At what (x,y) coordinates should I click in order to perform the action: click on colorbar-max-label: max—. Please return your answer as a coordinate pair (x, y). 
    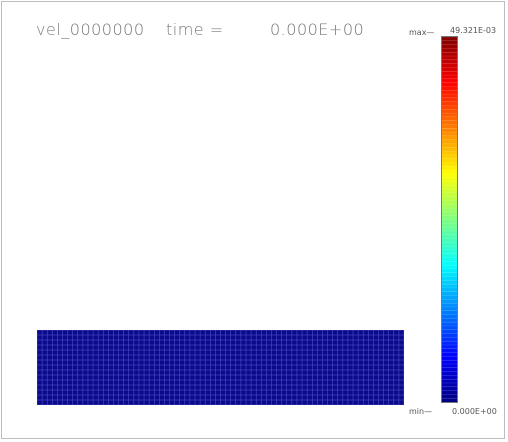
    Looking at the image, I should click on (422, 32).